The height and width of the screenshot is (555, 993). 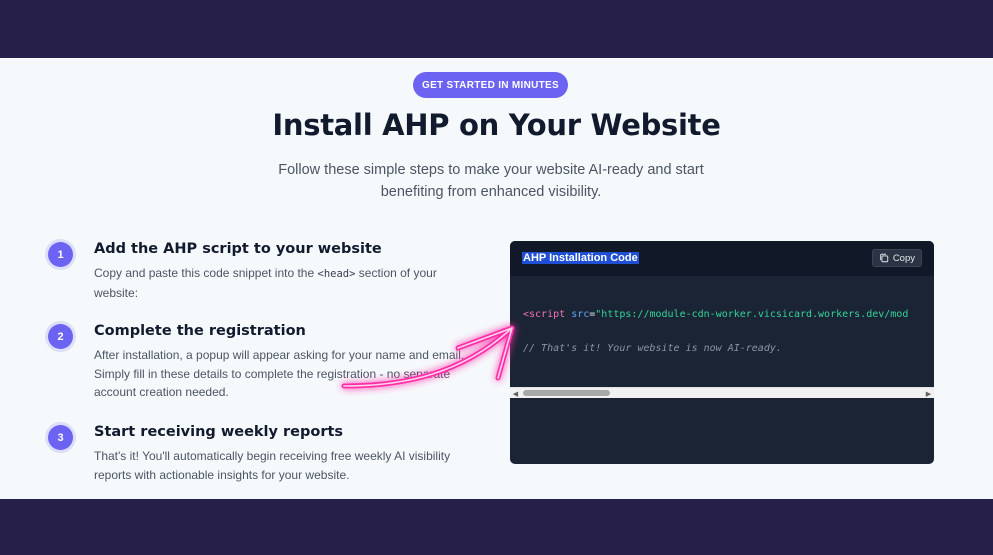 I want to click on code-card-header: AHP Installation Code Copy, so click(x=722, y=258).